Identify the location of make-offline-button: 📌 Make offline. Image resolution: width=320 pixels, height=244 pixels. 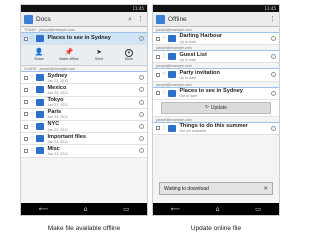
(69, 55).